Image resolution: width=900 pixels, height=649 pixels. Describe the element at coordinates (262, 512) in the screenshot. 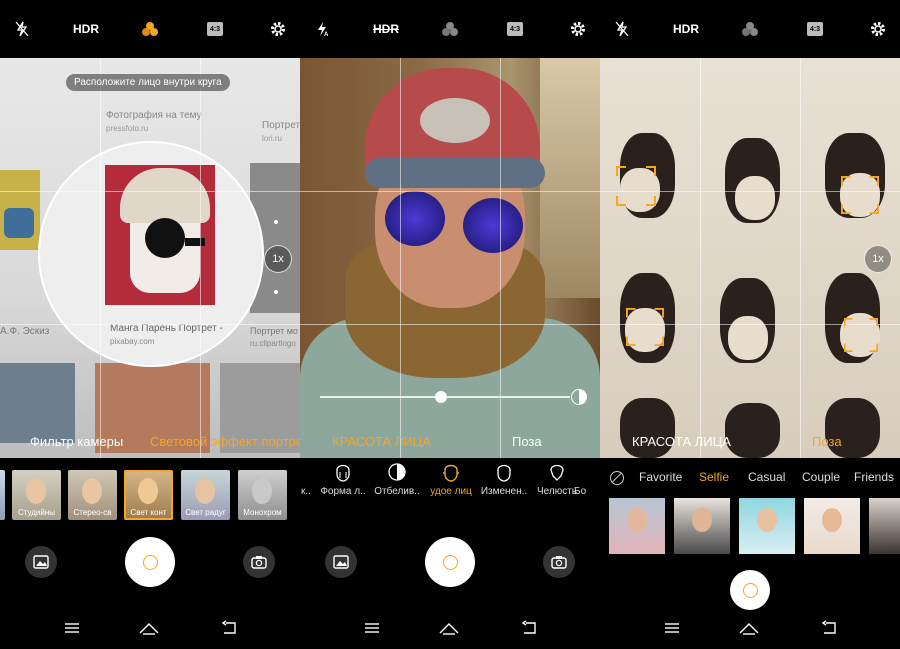

I see `filter-label: Монохром` at that location.